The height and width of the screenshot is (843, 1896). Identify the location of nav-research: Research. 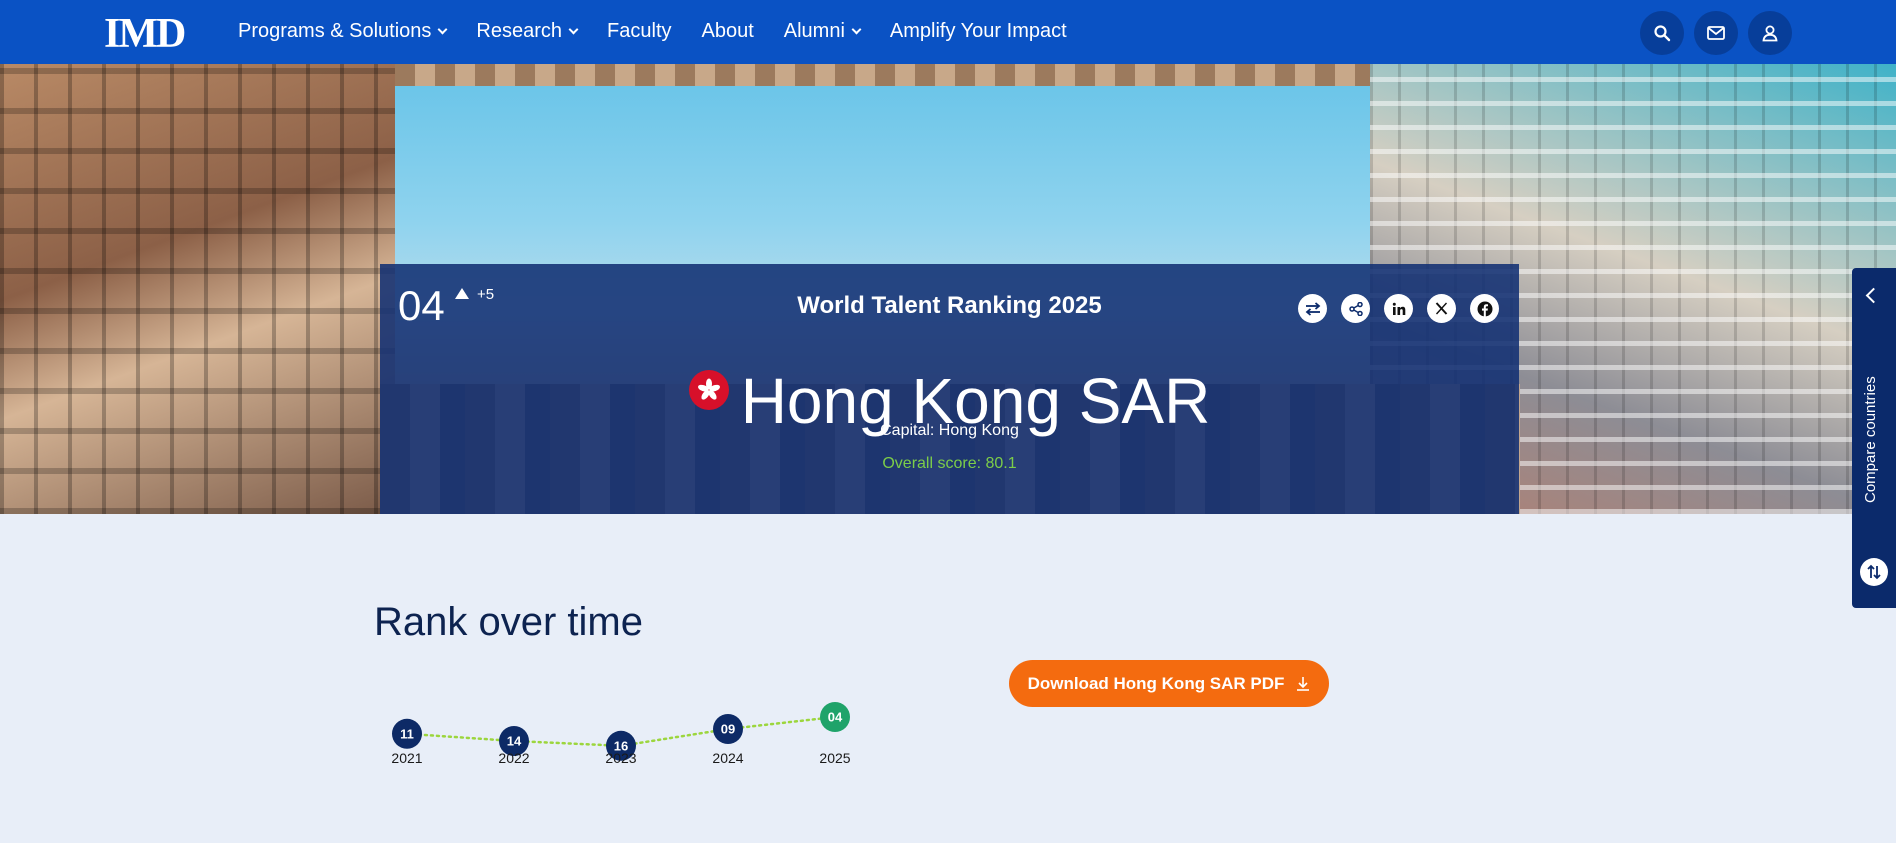
(527, 31).